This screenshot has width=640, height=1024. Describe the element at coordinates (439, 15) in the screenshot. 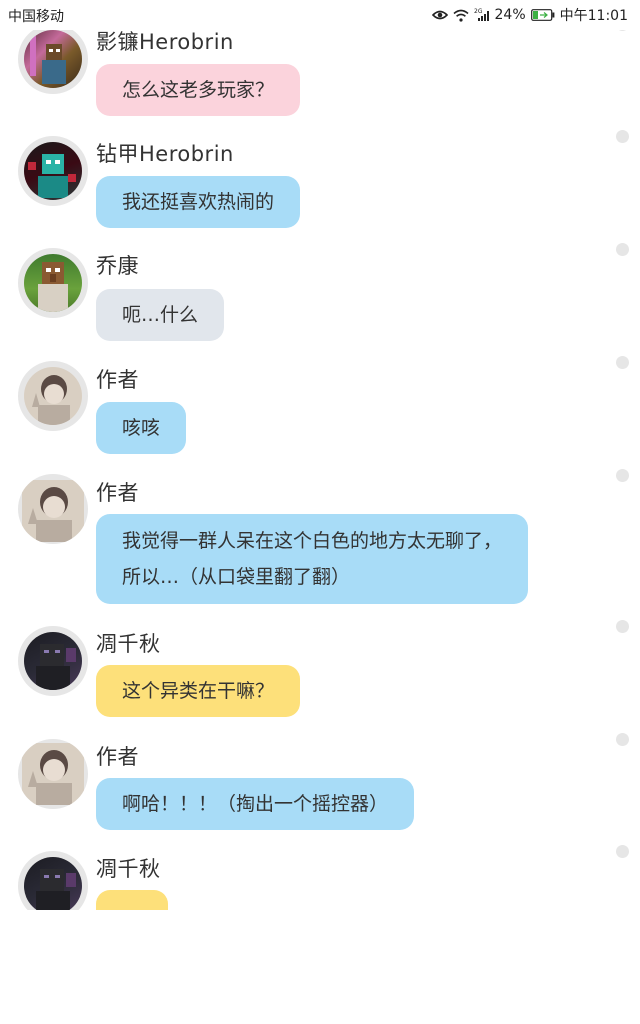

I see `eye-icon` at that location.